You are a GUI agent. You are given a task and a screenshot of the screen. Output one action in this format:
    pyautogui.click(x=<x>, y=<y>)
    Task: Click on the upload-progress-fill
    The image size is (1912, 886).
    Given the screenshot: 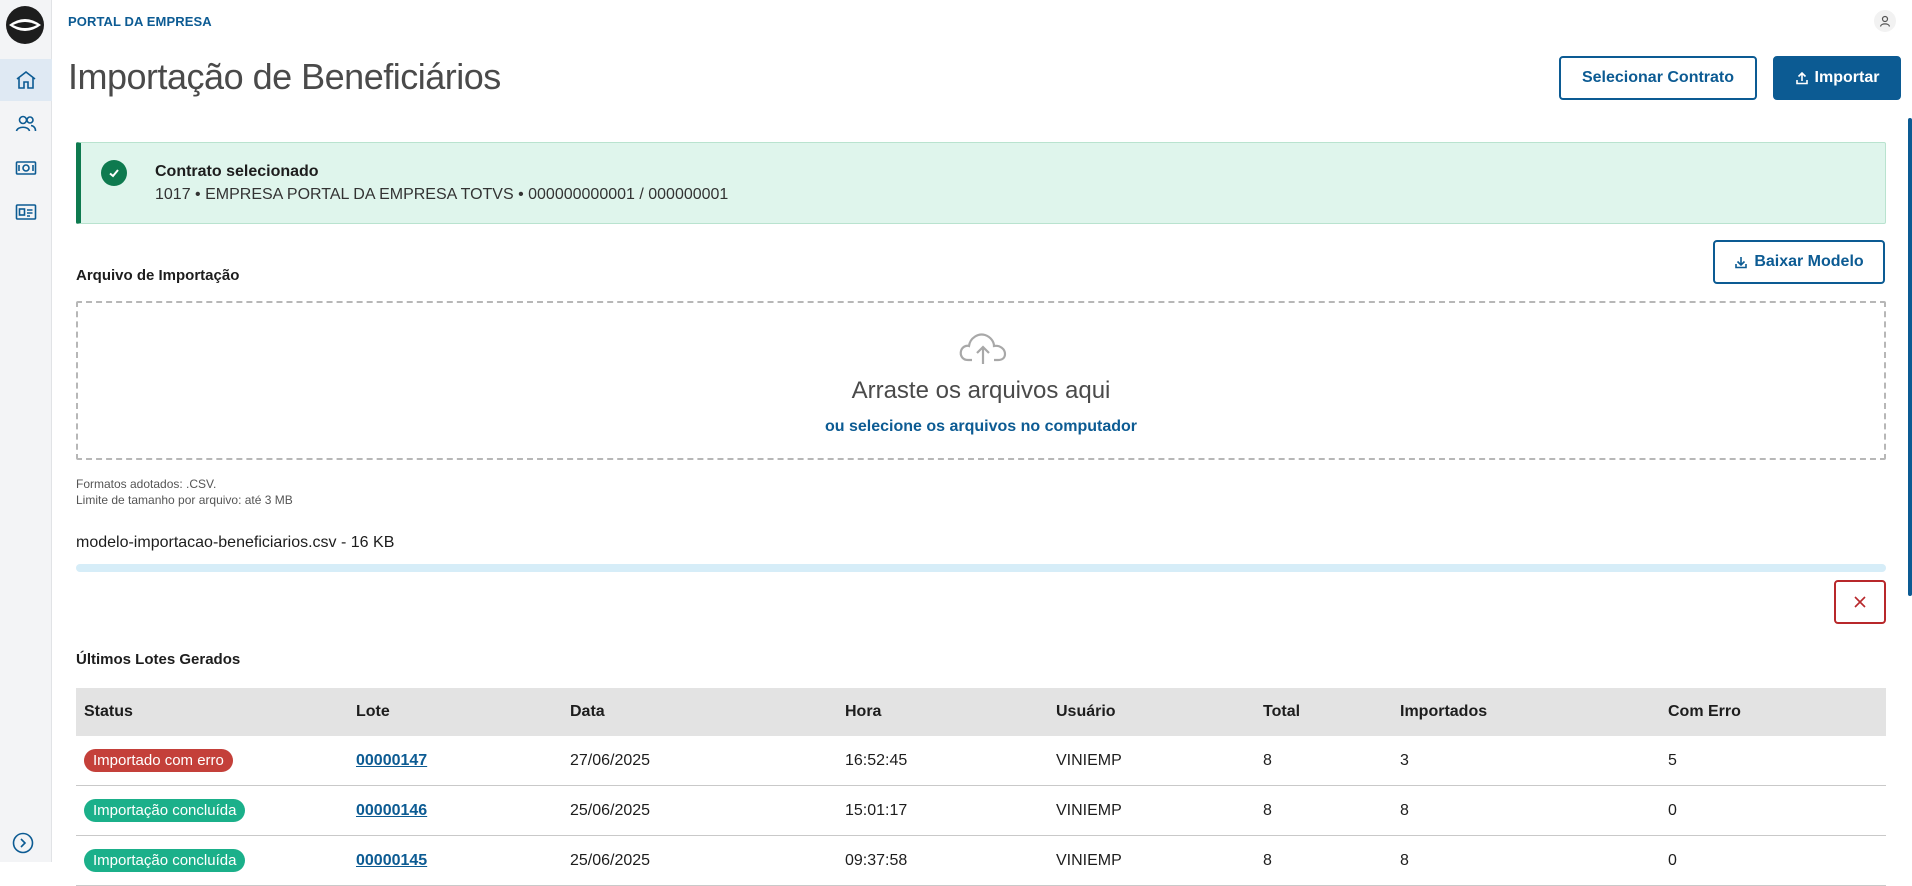 What is the action you would take?
    pyautogui.click(x=981, y=568)
    